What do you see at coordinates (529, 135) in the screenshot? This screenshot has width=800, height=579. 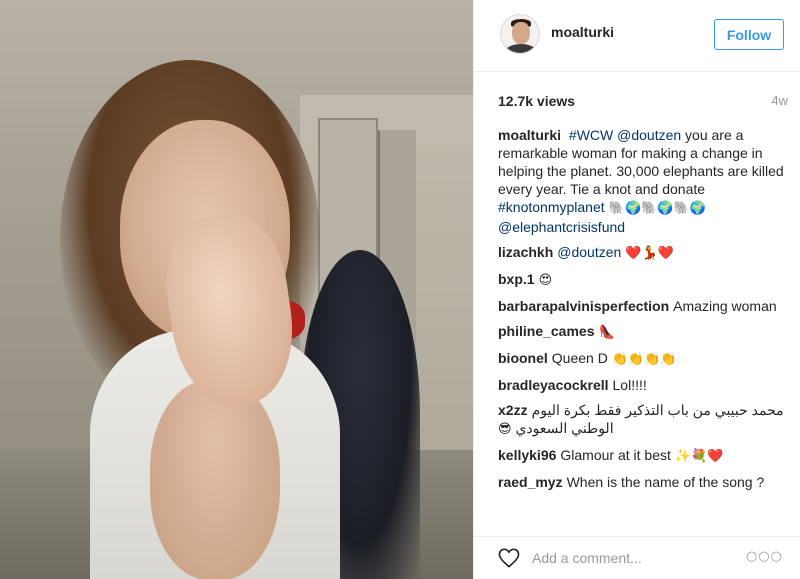 I see `caption-author: moalturki` at bounding box center [529, 135].